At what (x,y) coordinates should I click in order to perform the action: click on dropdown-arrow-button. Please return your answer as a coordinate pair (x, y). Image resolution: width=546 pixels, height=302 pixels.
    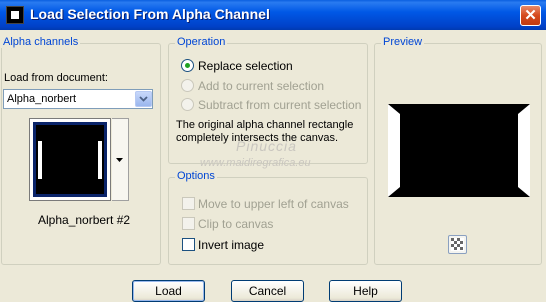
    Looking at the image, I should click on (143, 99).